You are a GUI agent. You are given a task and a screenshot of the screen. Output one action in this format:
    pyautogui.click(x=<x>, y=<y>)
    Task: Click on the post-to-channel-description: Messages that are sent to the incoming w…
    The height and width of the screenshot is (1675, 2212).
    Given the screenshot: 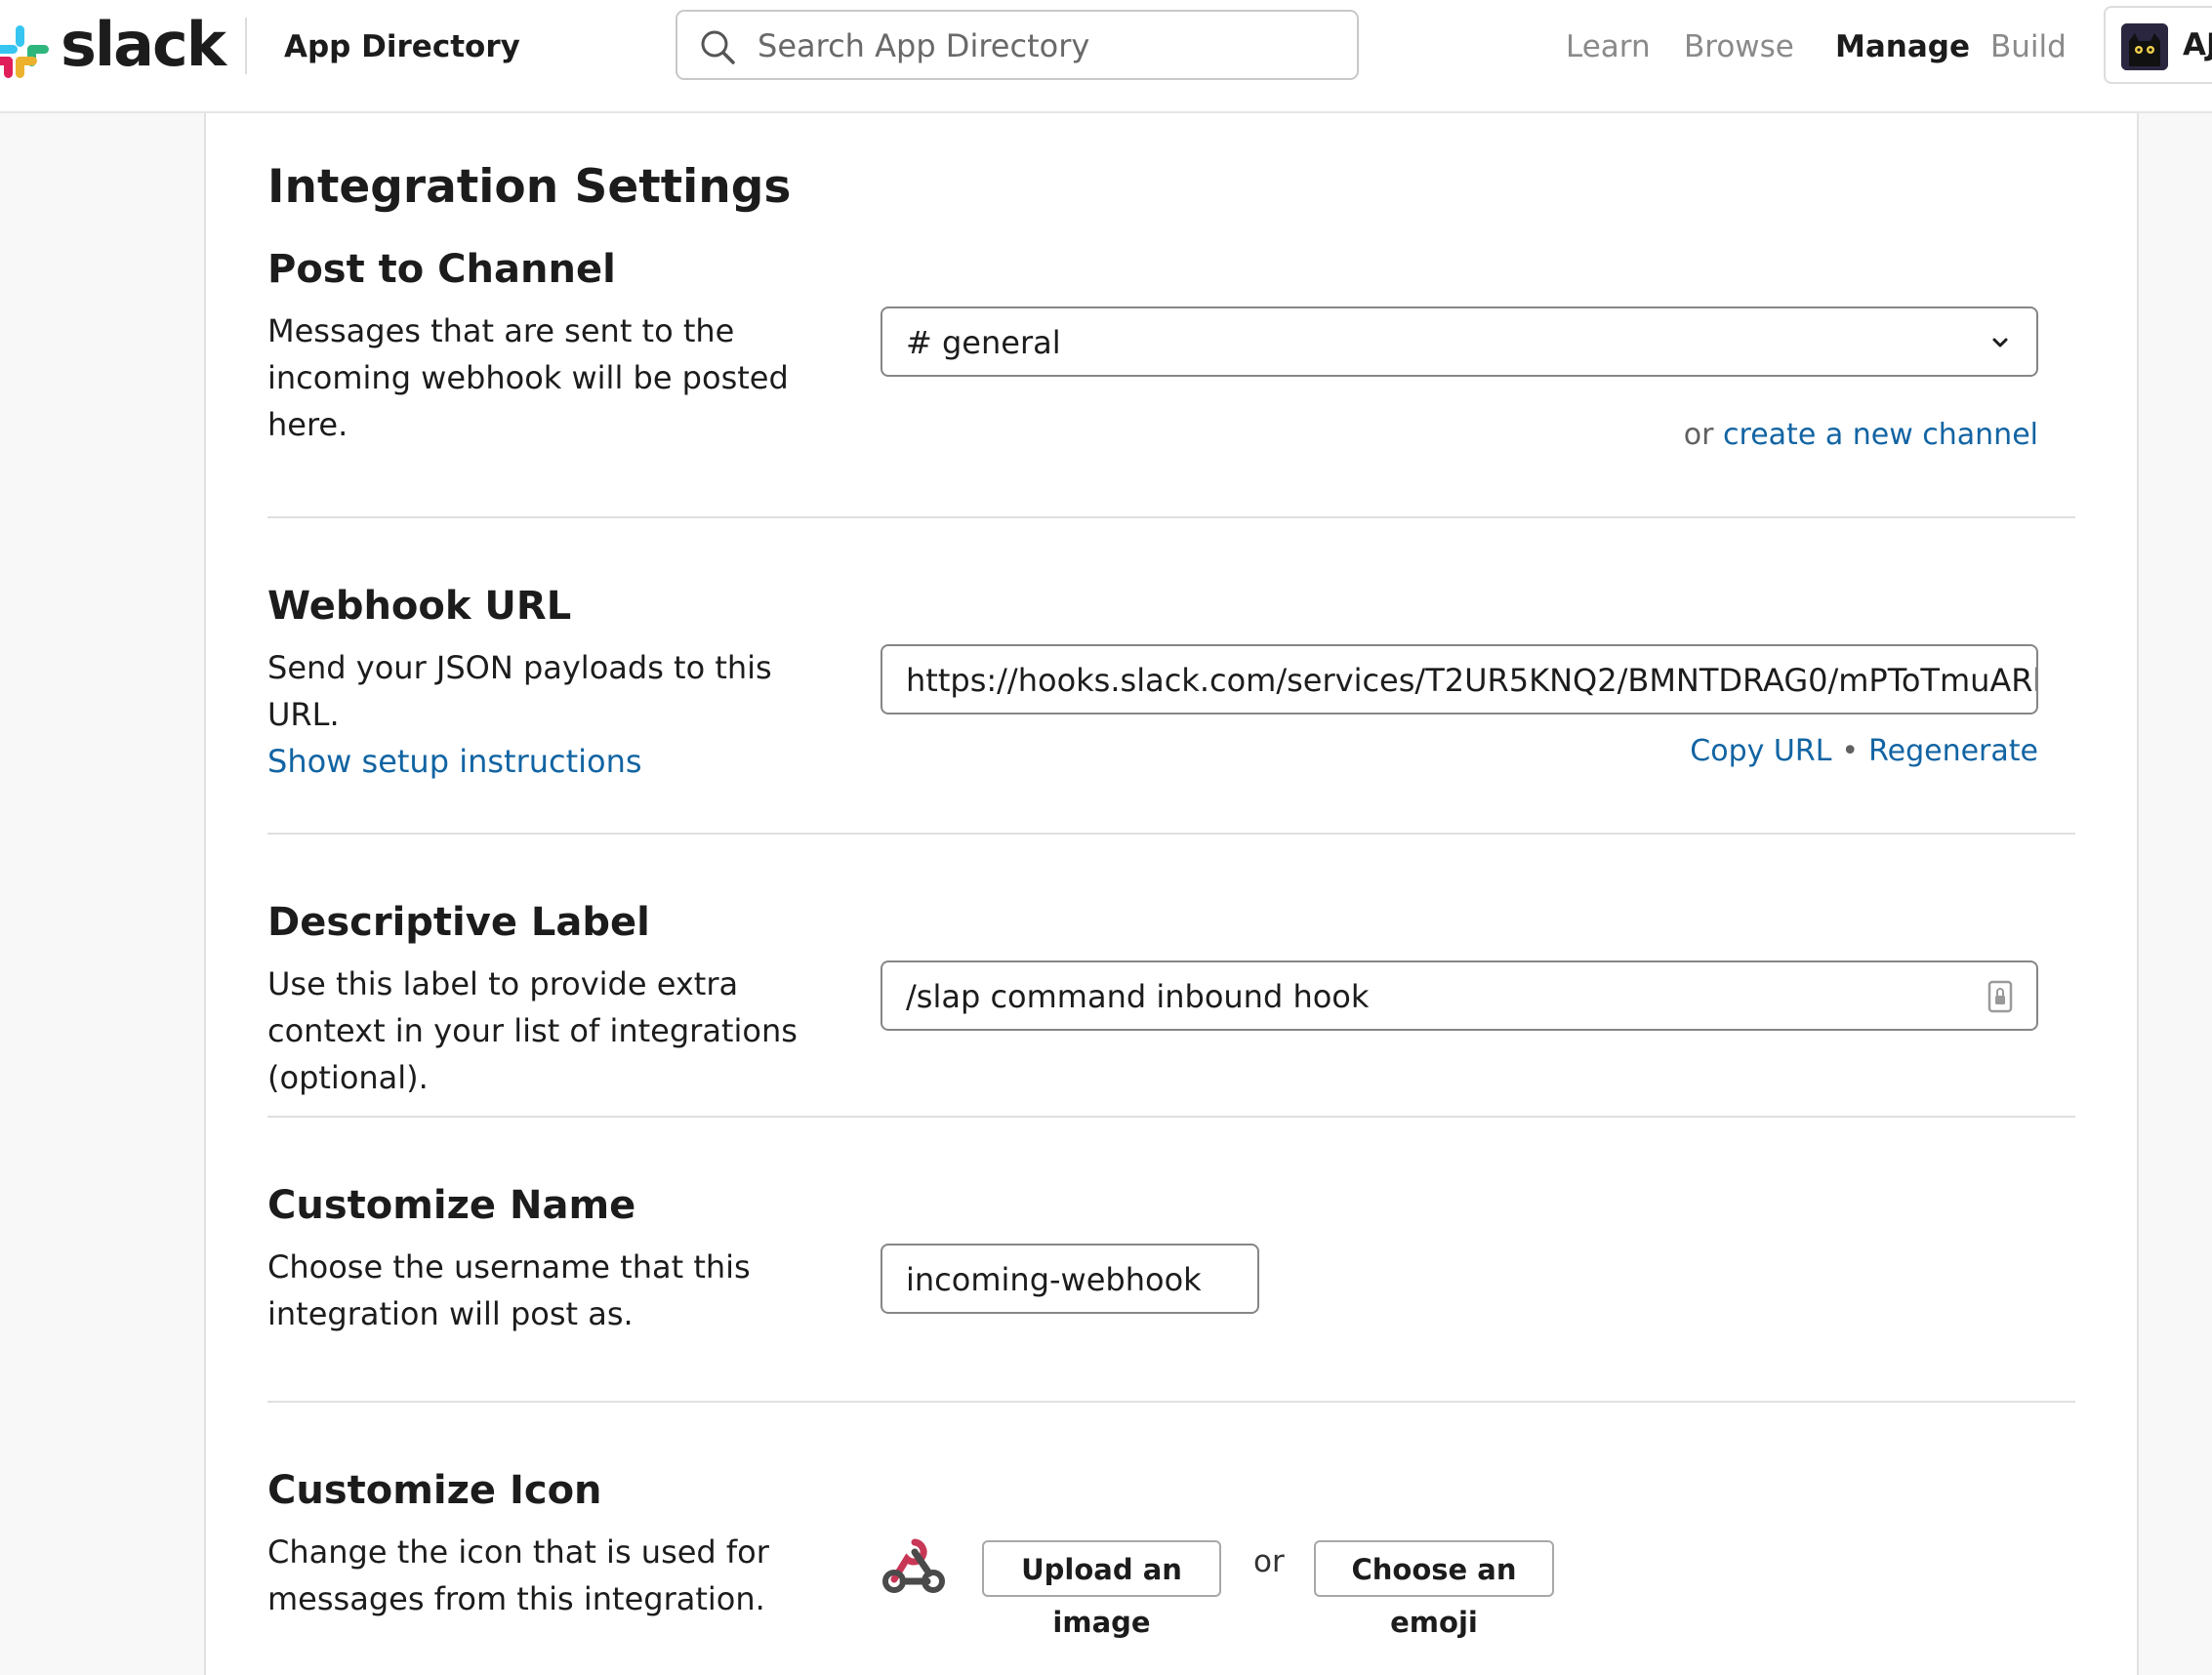 What is the action you would take?
    pyautogui.click(x=528, y=377)
    